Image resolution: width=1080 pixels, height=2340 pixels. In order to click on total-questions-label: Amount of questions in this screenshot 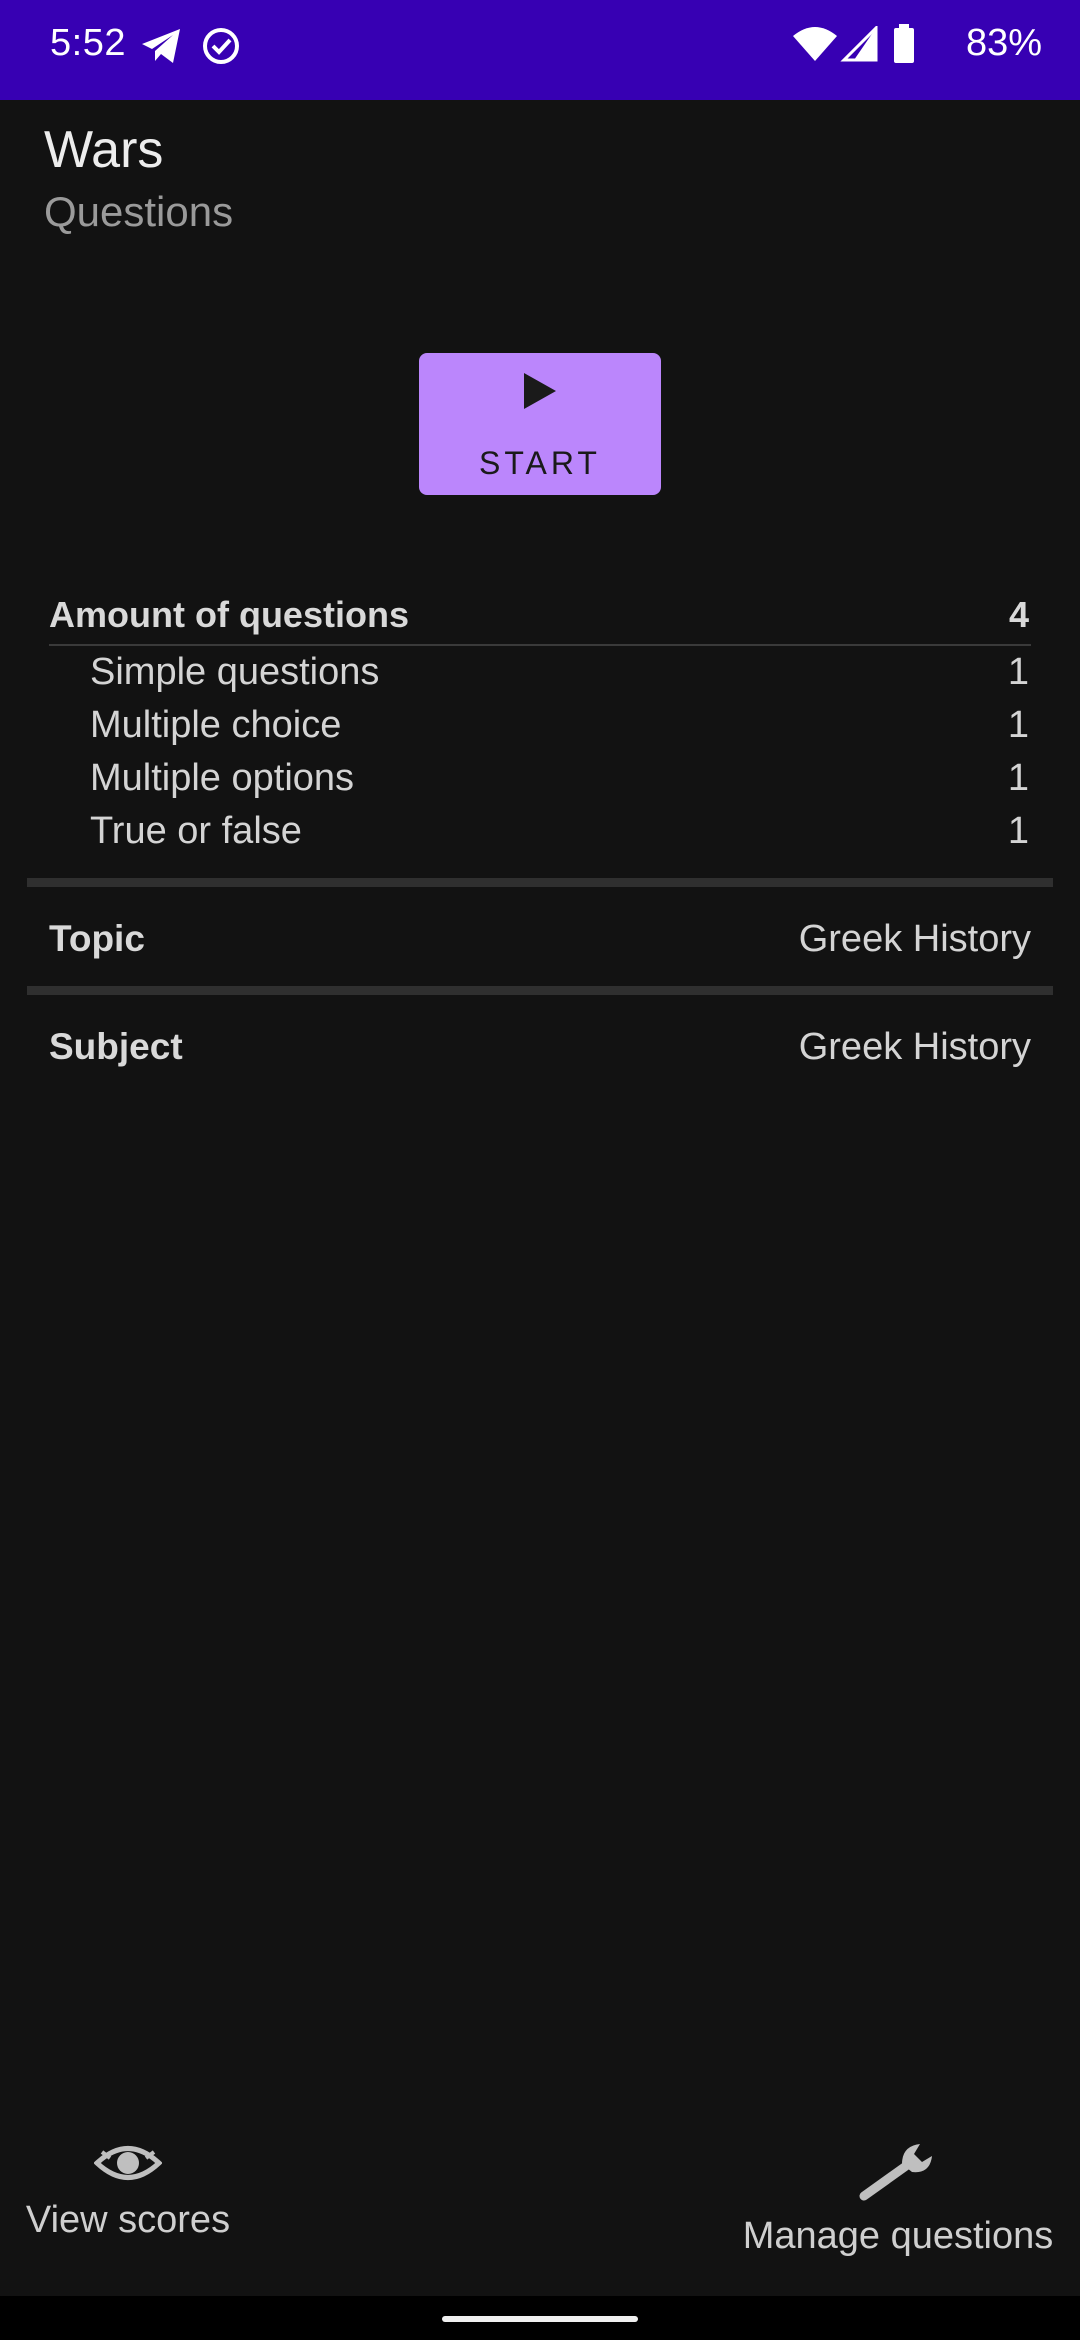, I will do `click(229, 614)`.